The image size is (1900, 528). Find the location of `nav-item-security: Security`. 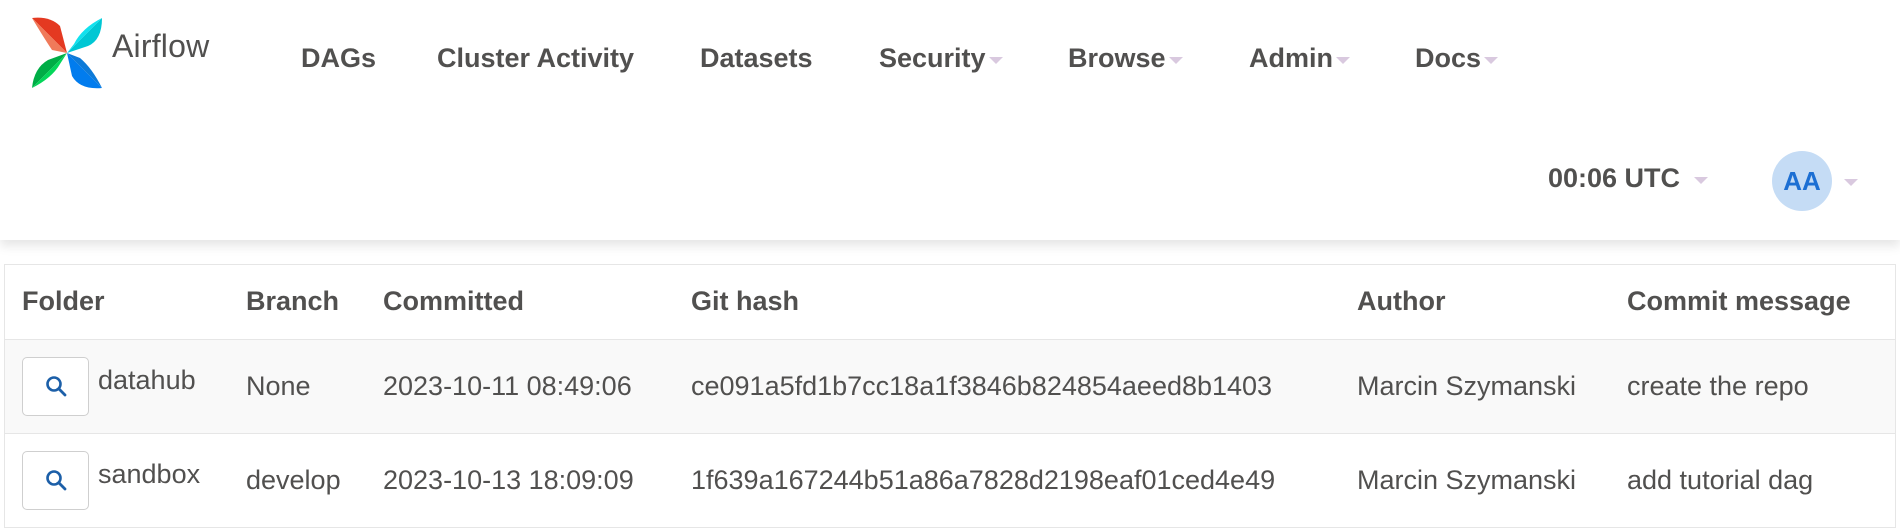

nav-item-security: Security is located at coordinates (941, 58).